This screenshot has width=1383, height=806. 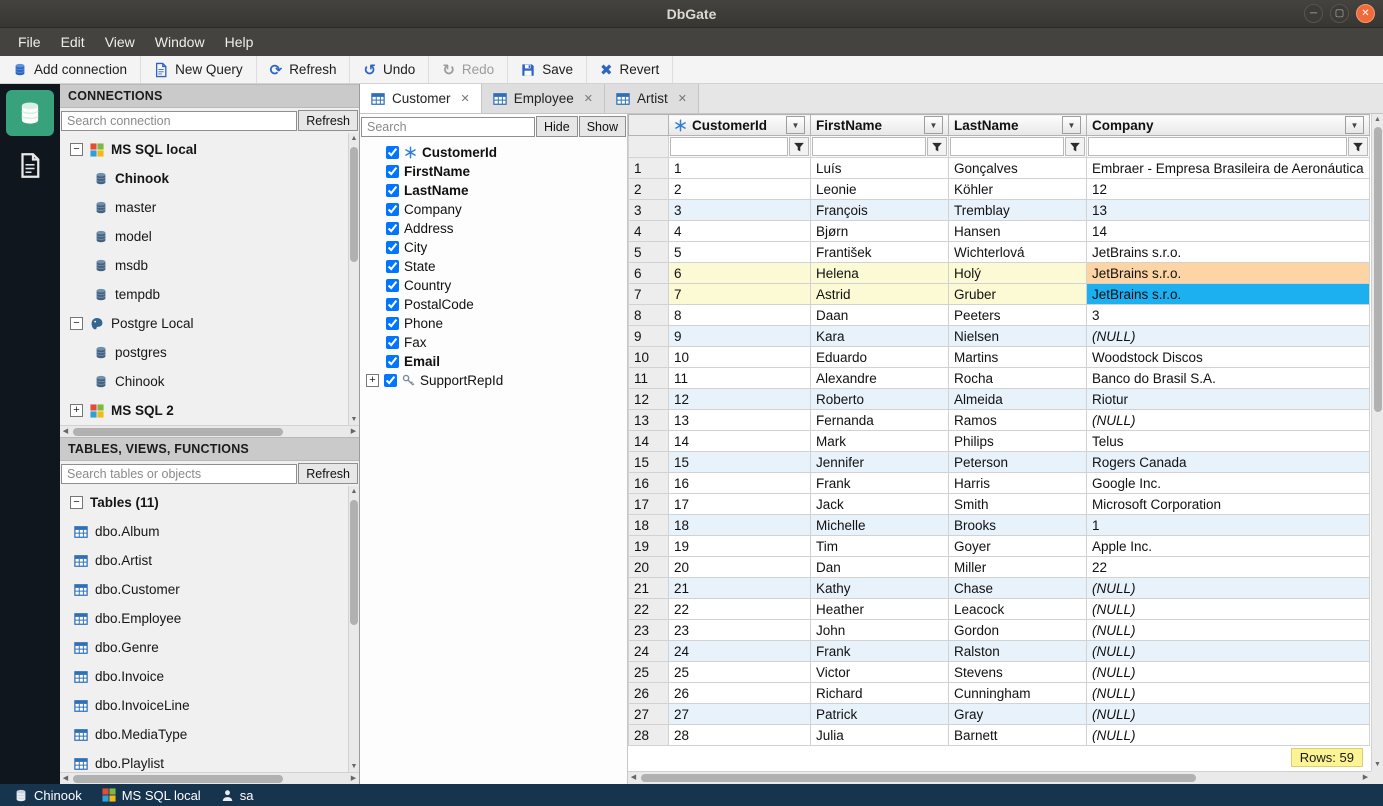 I want to click on grid-cell: Ralston, so click(x=1017, y=651).